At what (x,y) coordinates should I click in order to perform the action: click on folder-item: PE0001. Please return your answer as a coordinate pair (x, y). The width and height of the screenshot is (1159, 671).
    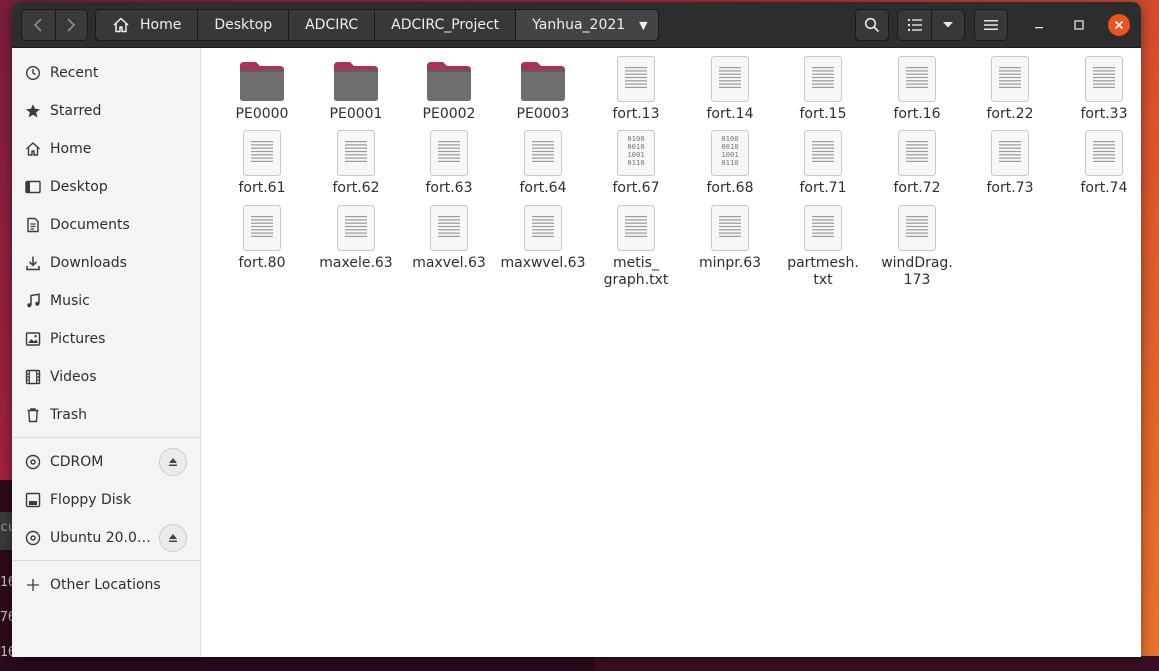
    Looking at the image, I should click on (356, 89).